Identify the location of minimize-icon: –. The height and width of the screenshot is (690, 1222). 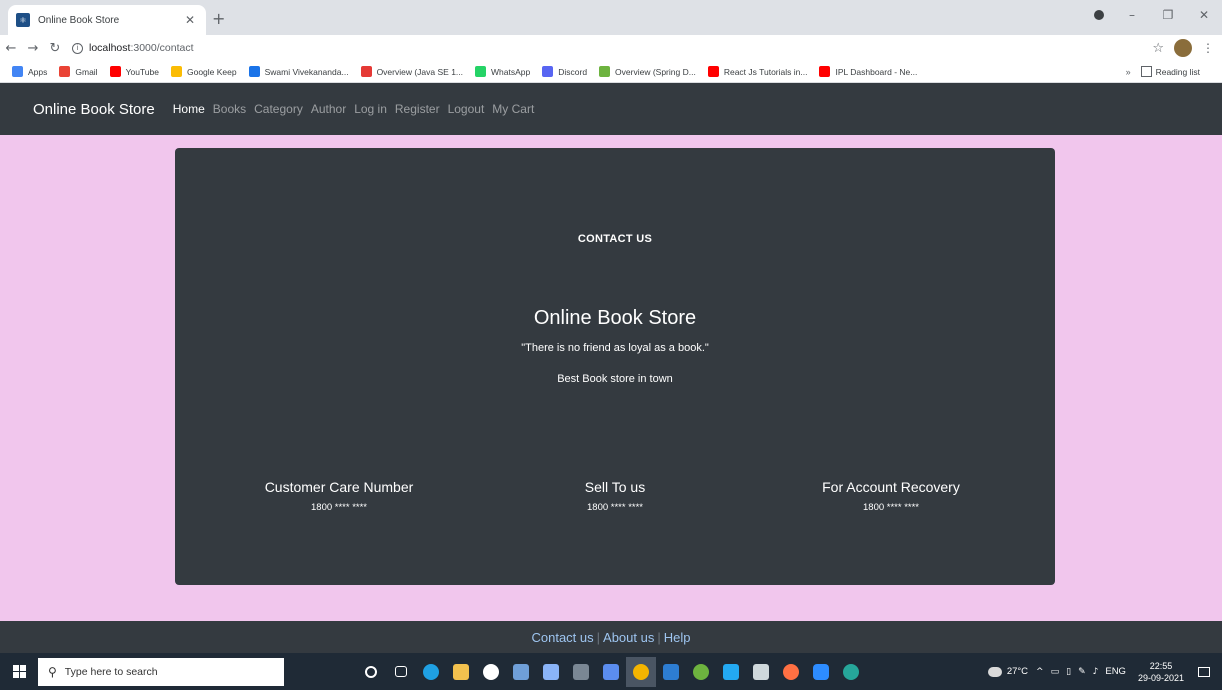
(1132, 15).